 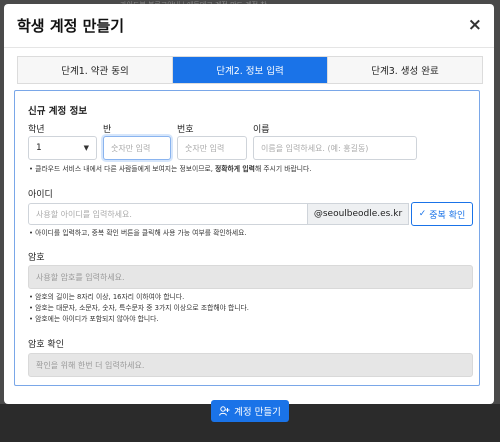 What do you see at coordinates (224, 411) in the screenshot?
I see `add-user-icon` at bounding box center [224, 411].